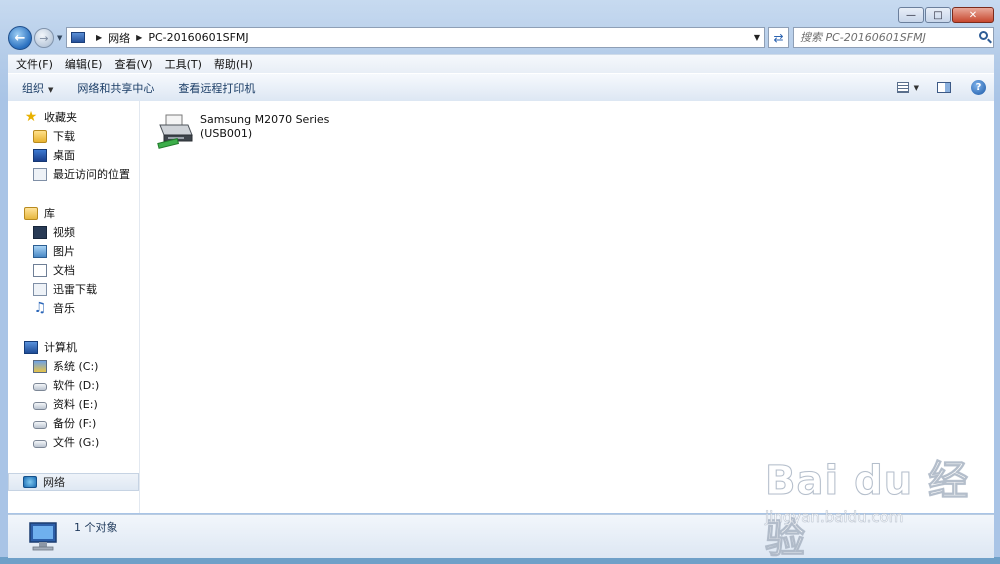 This screenshot has width=1000, height=564. What do you see at coordinates (33, 88) in the screenshot?
I see `organize-label: 组织` at bounding box center [33, 88].